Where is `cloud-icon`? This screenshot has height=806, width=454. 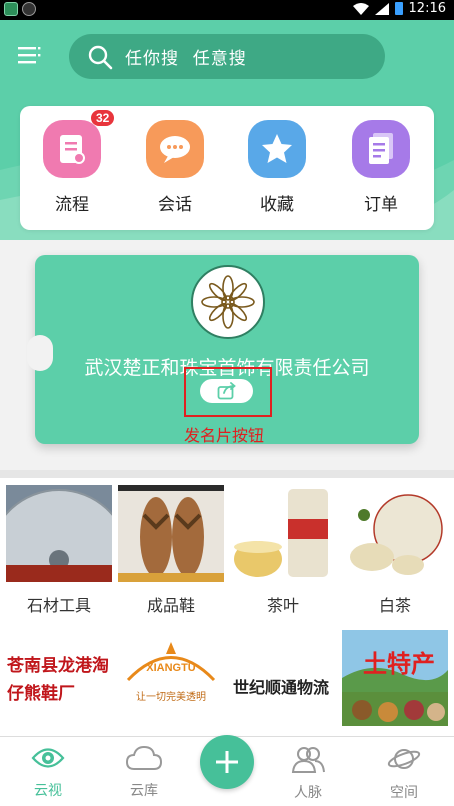
cloud-icon is located at coordinates (144, 757).